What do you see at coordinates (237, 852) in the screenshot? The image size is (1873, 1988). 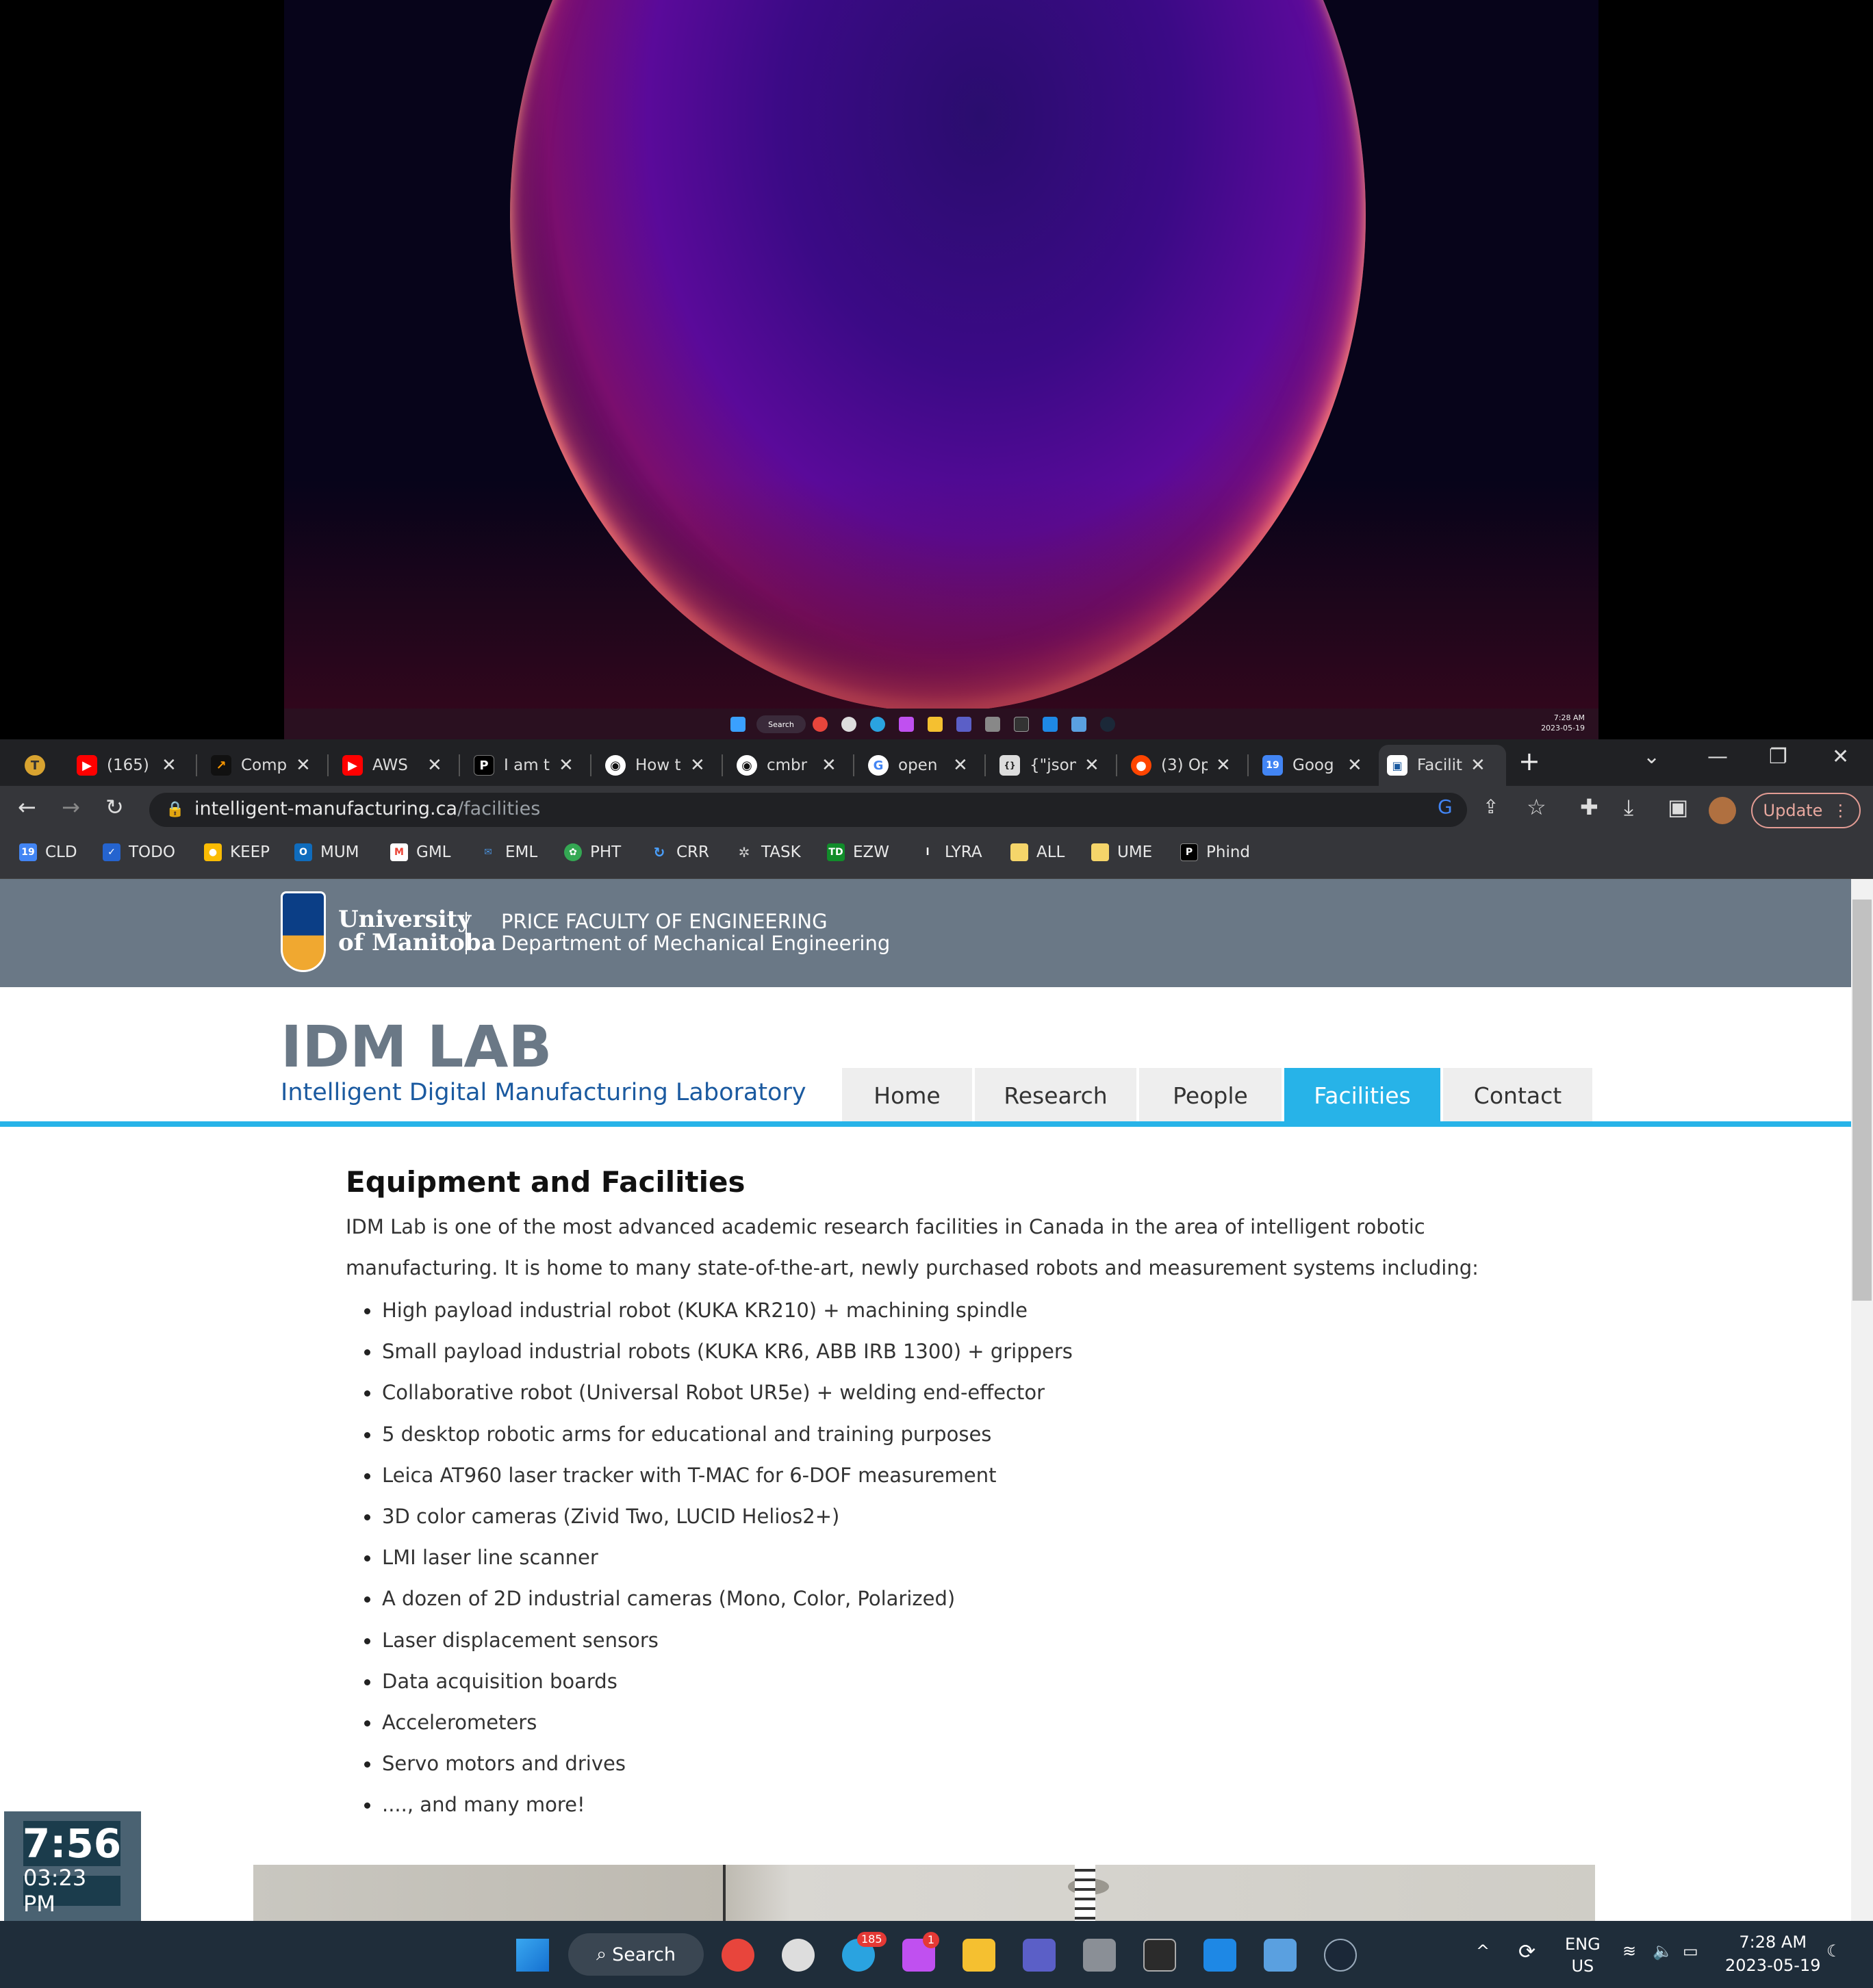 I see `bookmark-keep: ● KEEP` at bounding box center [237, 852].